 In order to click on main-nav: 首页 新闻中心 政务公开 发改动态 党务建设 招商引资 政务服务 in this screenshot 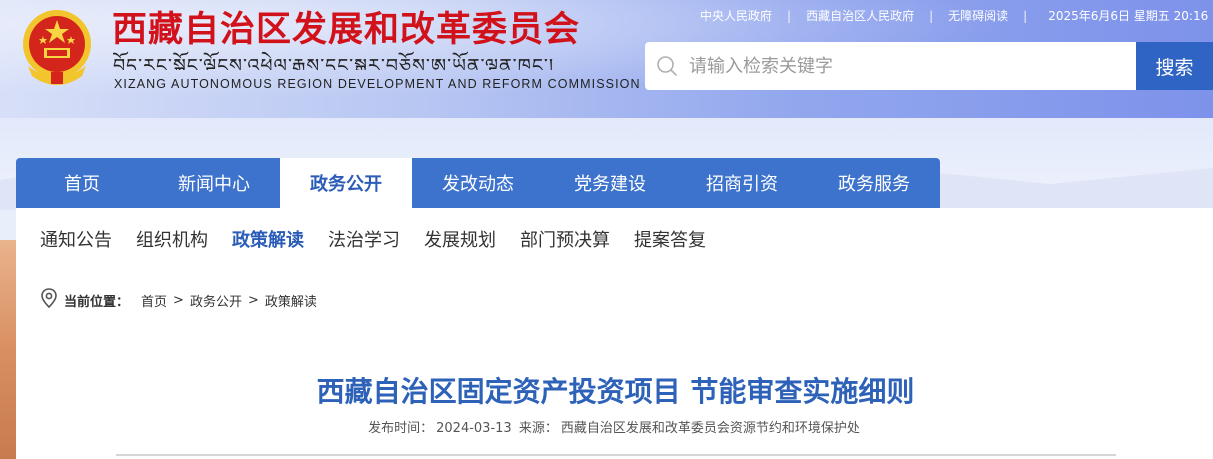, I will do `click(478, 183)`.